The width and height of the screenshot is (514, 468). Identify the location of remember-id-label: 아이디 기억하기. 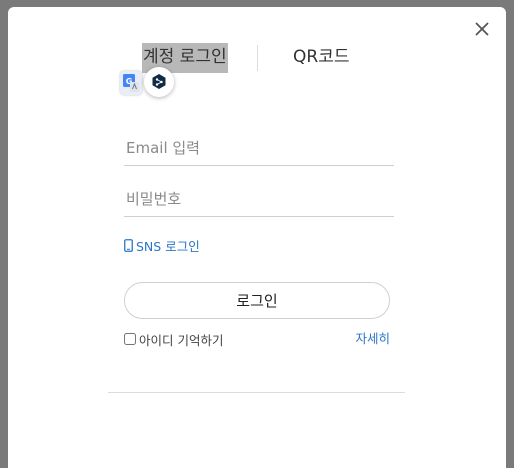
(181, 340).